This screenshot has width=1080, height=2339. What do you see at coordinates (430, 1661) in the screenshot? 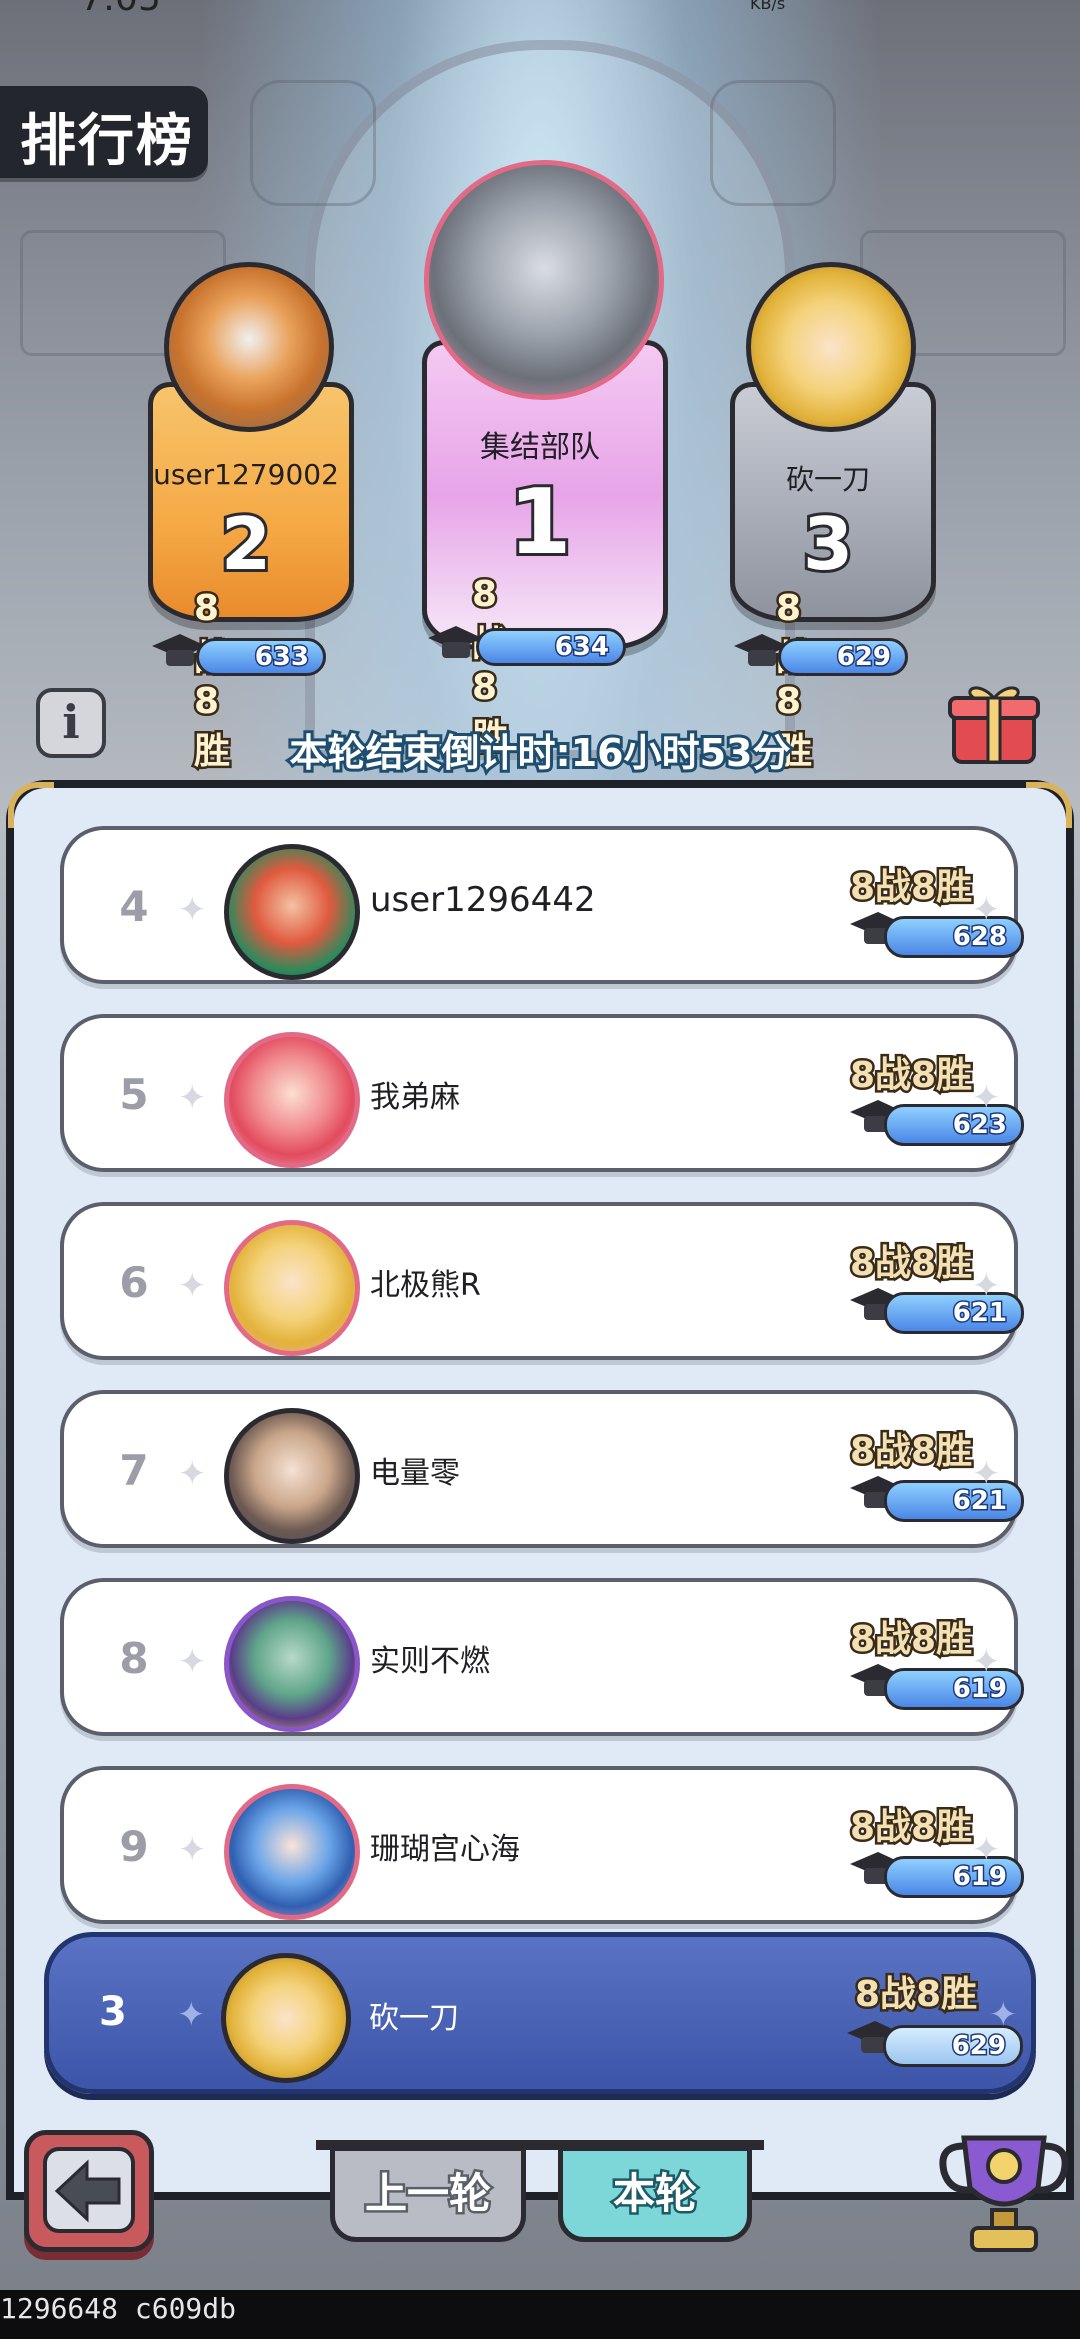
I see `row-name: 实则不燃` at bounding box center [430, 1661].